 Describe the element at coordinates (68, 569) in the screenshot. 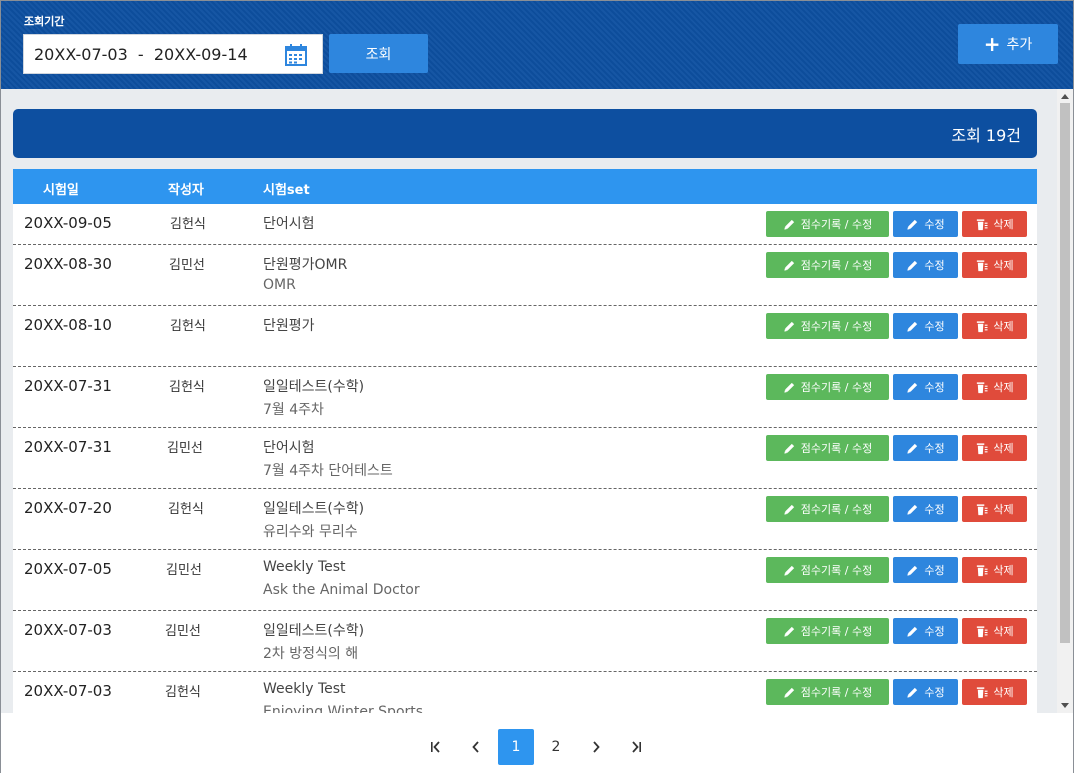

I see `exam-date: 20XX-07-05` at that location.